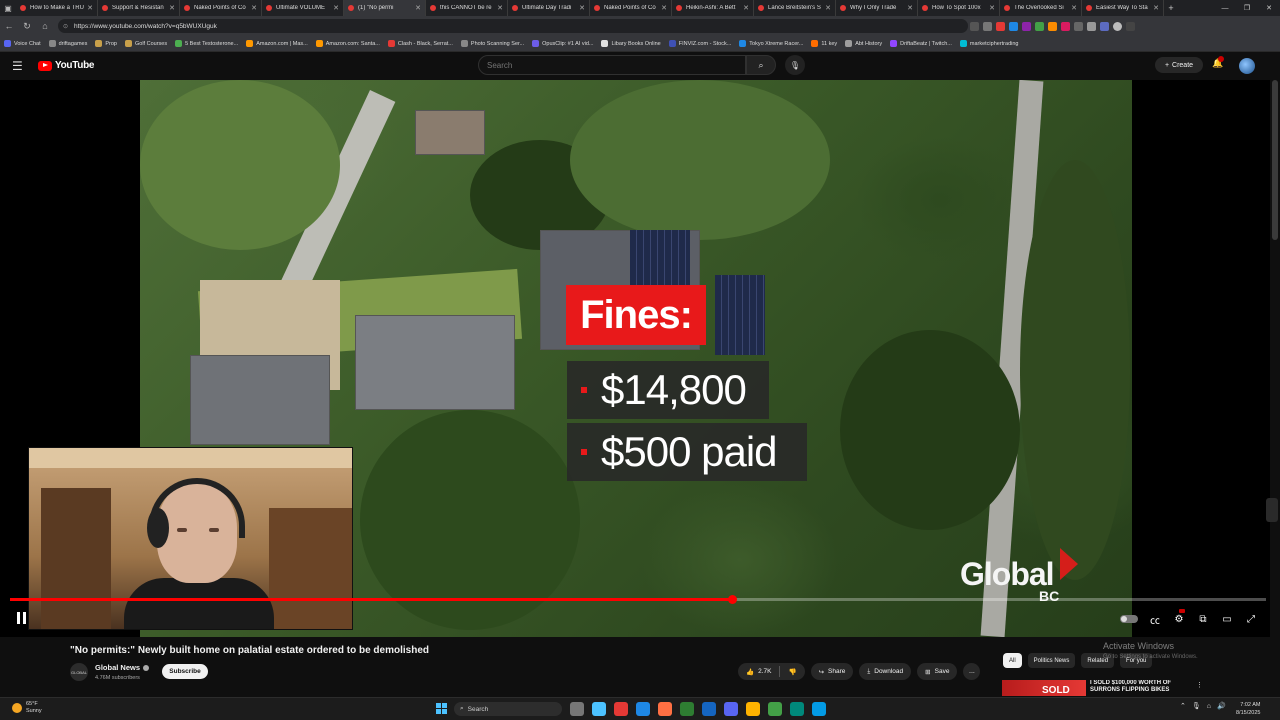  I want to click on minimize-icon: —, so click(1225, 8).